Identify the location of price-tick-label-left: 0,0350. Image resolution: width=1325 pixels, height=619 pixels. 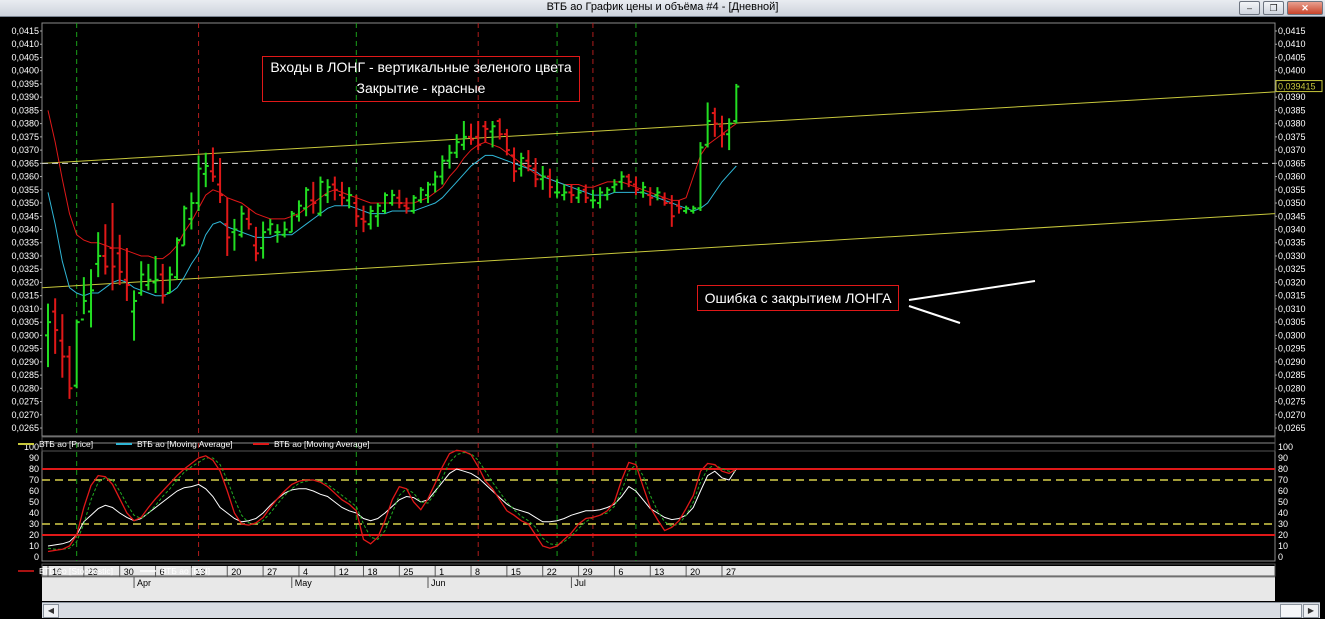
(25, 203).